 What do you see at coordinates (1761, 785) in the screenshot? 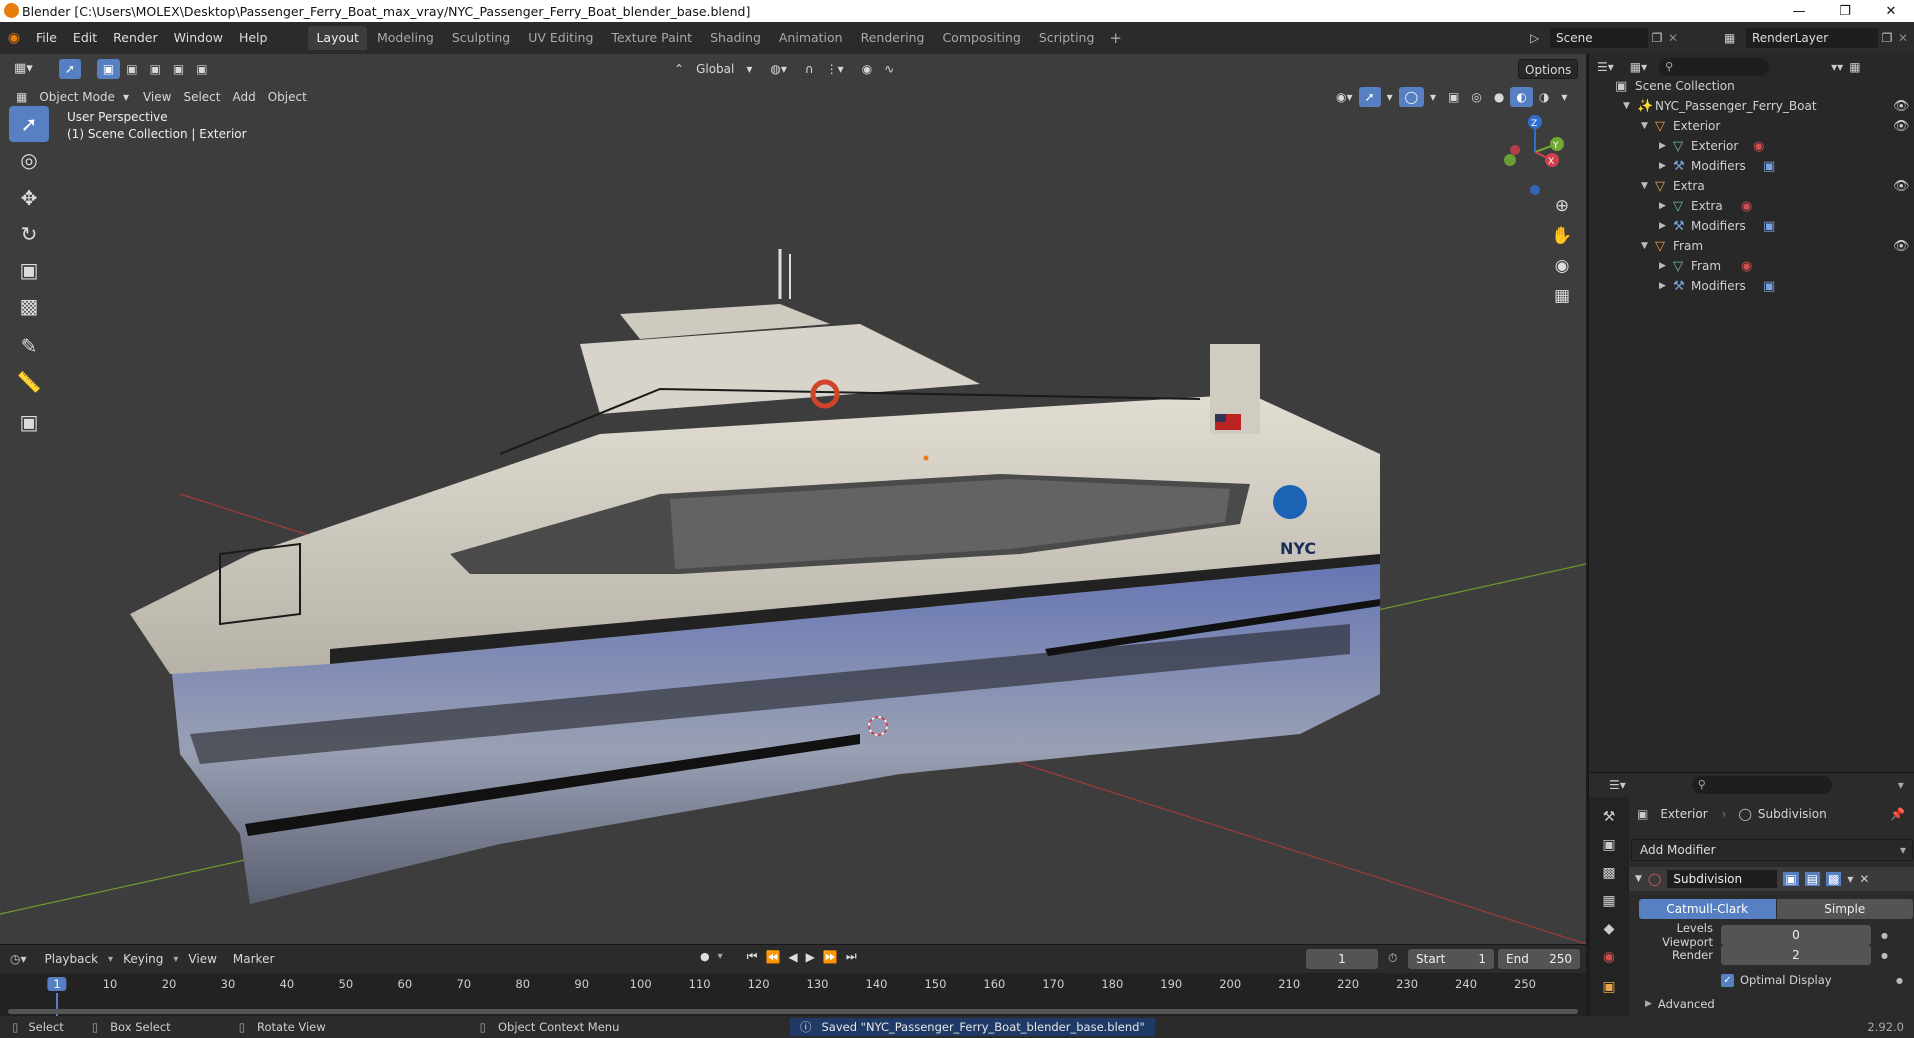
I see `properties-search: ⚲` at bounding box center [1761, 785].